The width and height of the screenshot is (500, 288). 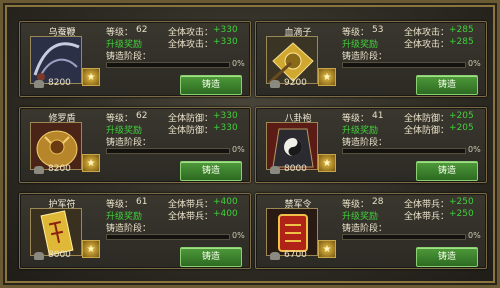 What do you see at coordinates (292, 232) in the screenshot?
I see `command-token-icon` at bounding box center [292, 232].